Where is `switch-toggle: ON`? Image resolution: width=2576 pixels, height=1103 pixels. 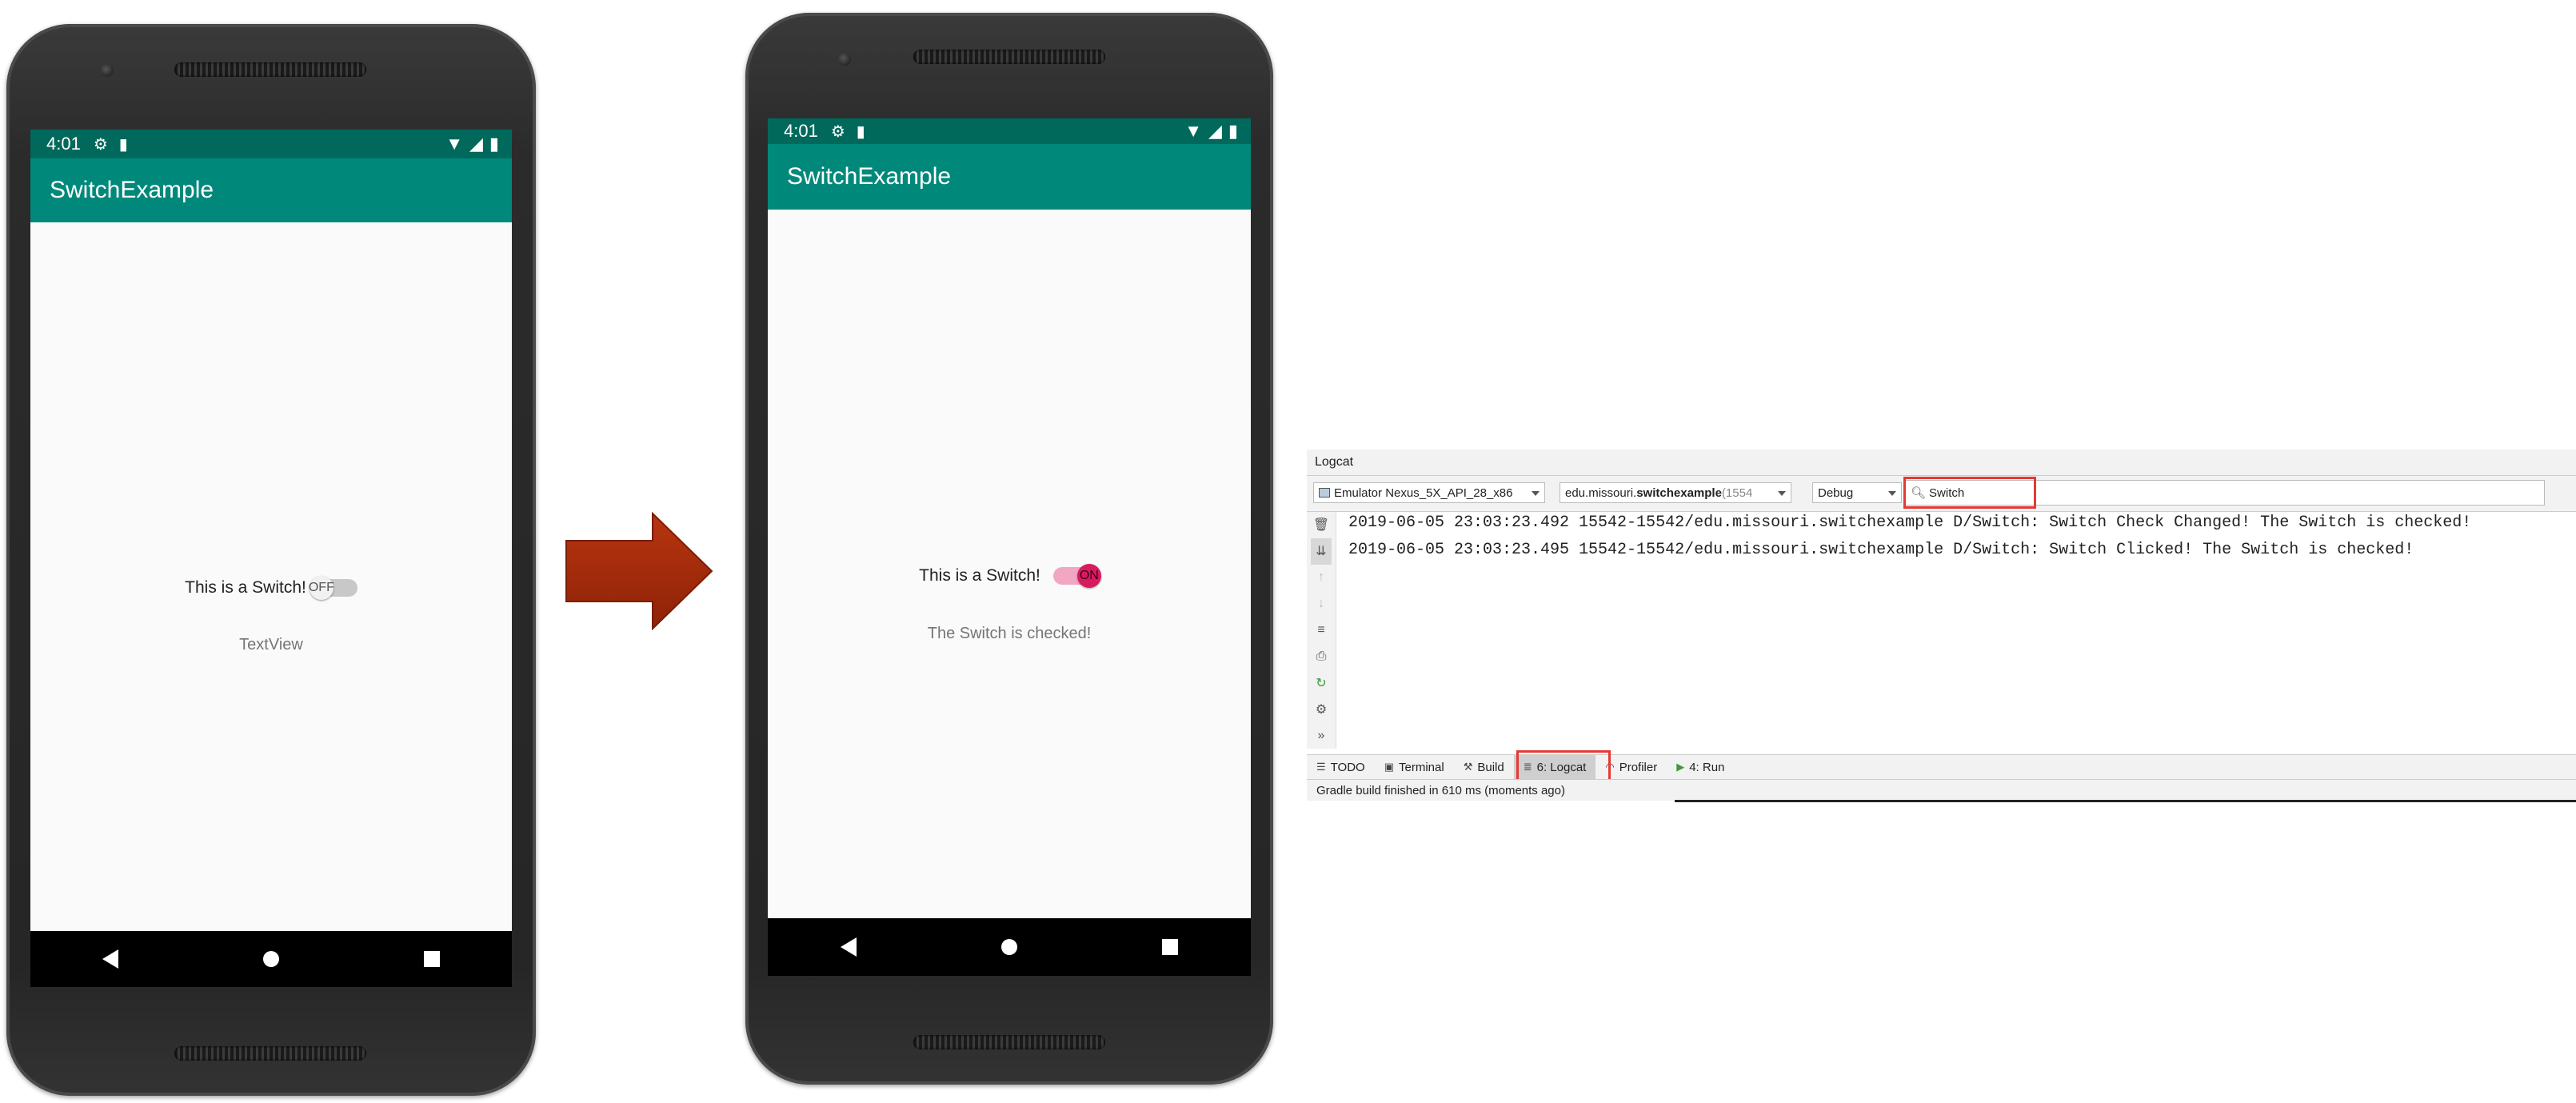
switch-toggle: ON is located at coordinates (1076, 576).